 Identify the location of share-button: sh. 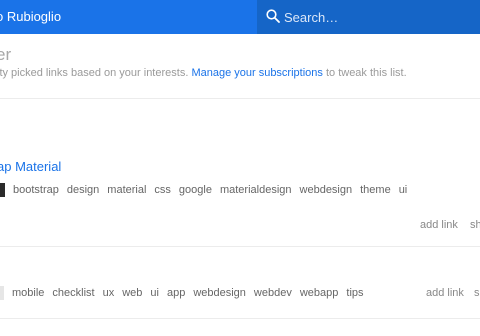
(475, 225).